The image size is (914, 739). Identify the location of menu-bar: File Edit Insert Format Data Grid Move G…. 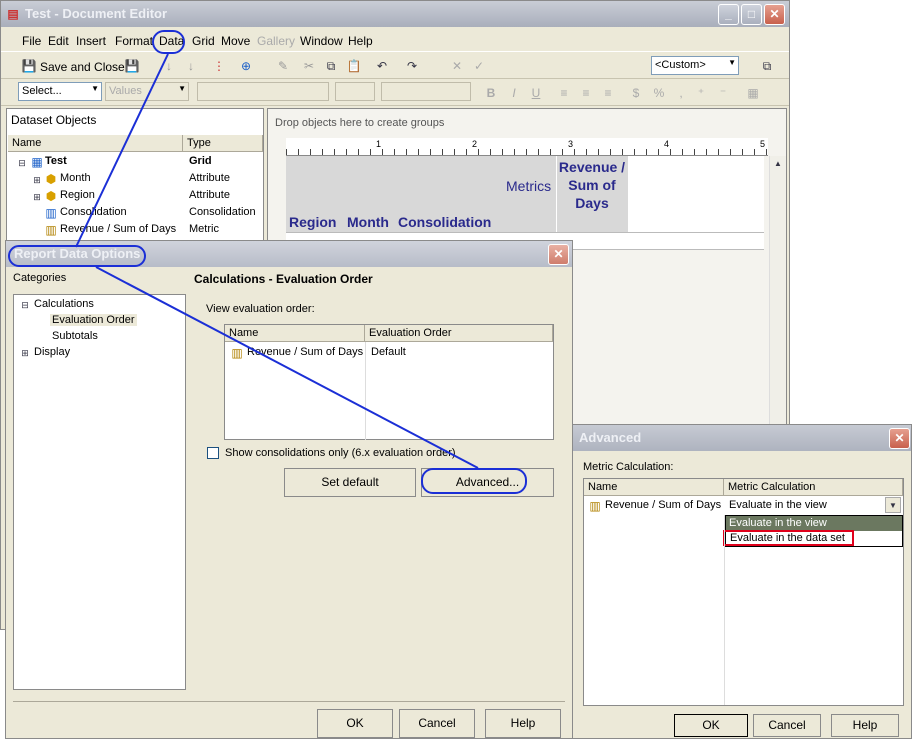
(395, 40).